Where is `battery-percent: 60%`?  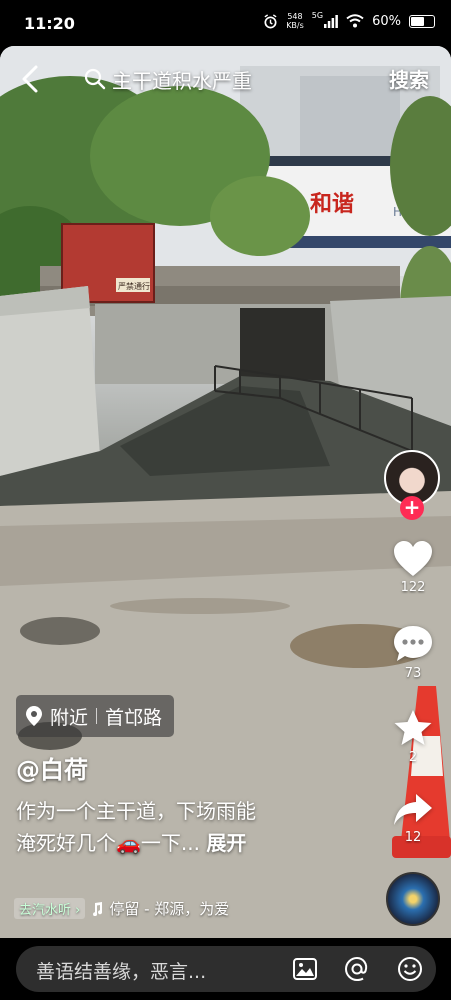 battery-percent: 60% is located at coordinates (386, 21).